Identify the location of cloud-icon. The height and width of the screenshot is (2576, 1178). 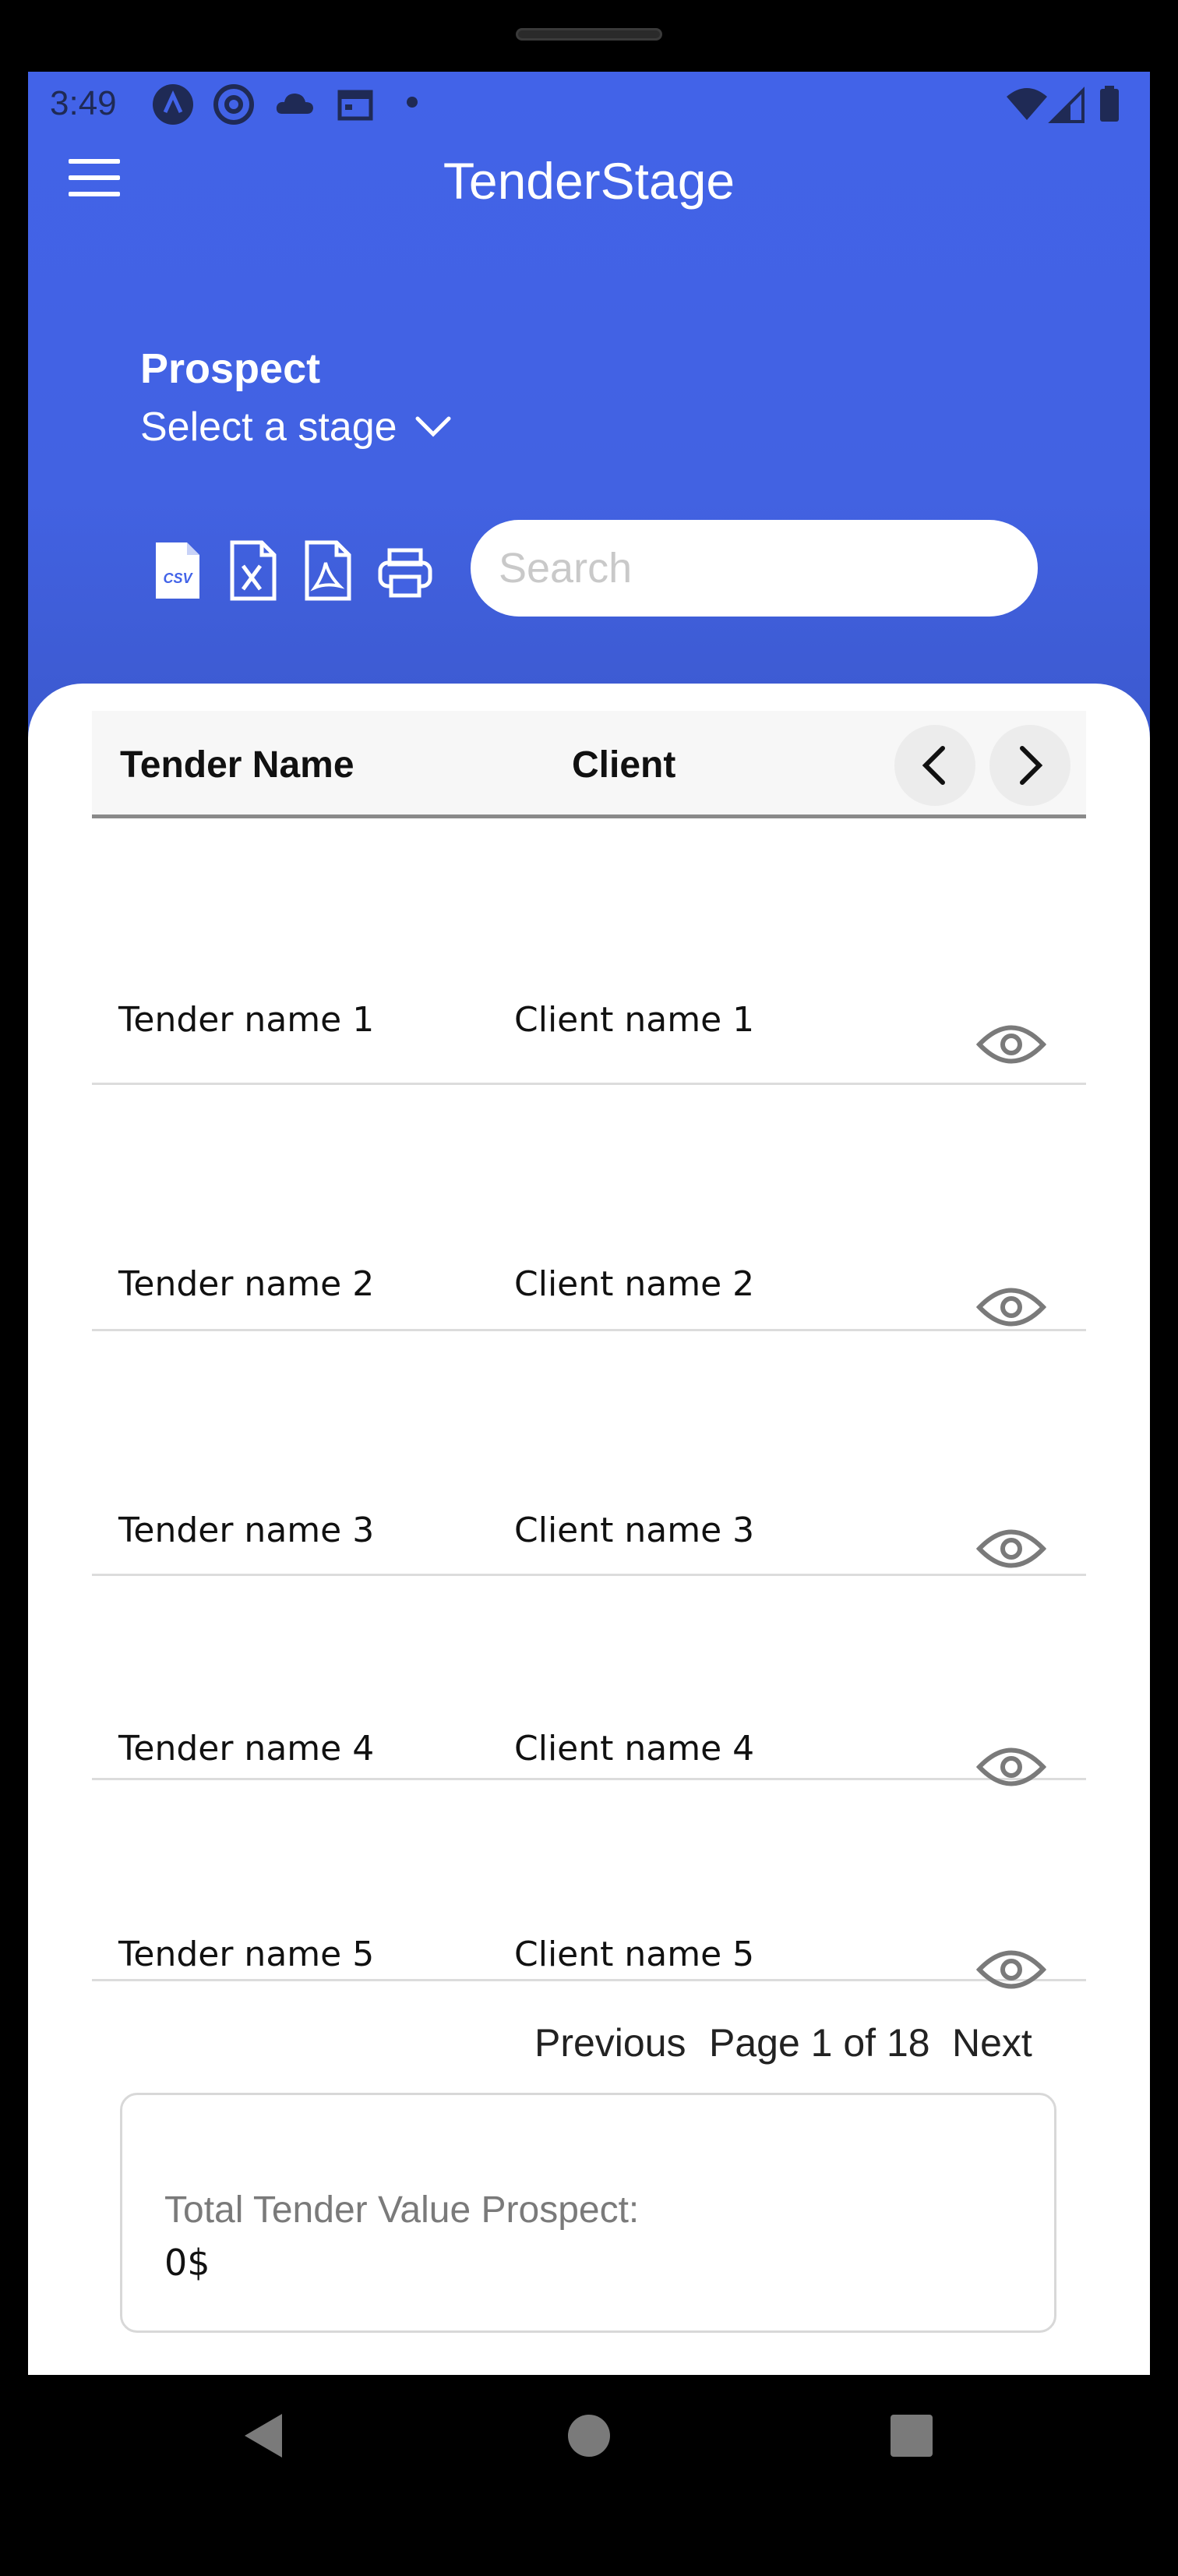
(294, 104).